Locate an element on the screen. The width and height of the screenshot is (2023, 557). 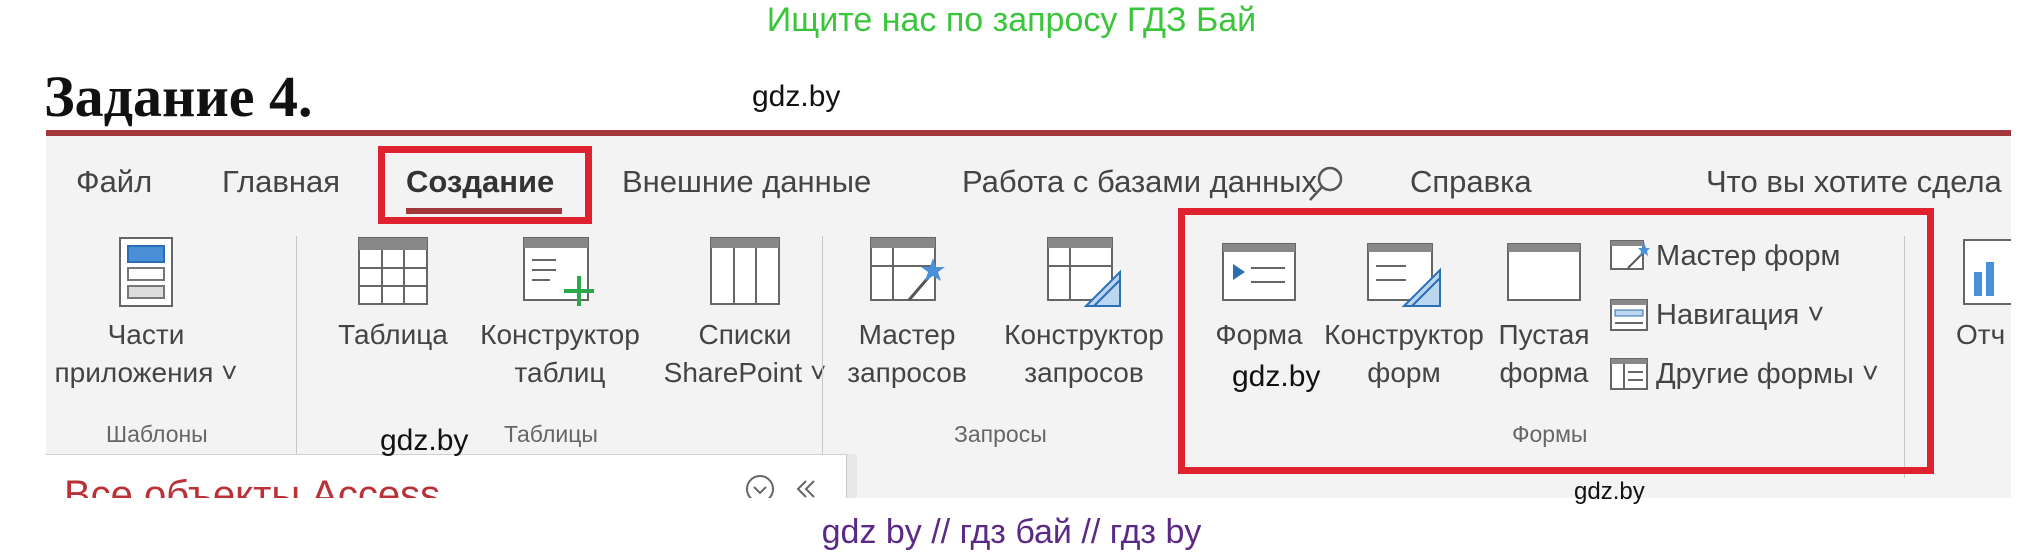
sharepoint-lists-icon is located at coordinates (745, 271).